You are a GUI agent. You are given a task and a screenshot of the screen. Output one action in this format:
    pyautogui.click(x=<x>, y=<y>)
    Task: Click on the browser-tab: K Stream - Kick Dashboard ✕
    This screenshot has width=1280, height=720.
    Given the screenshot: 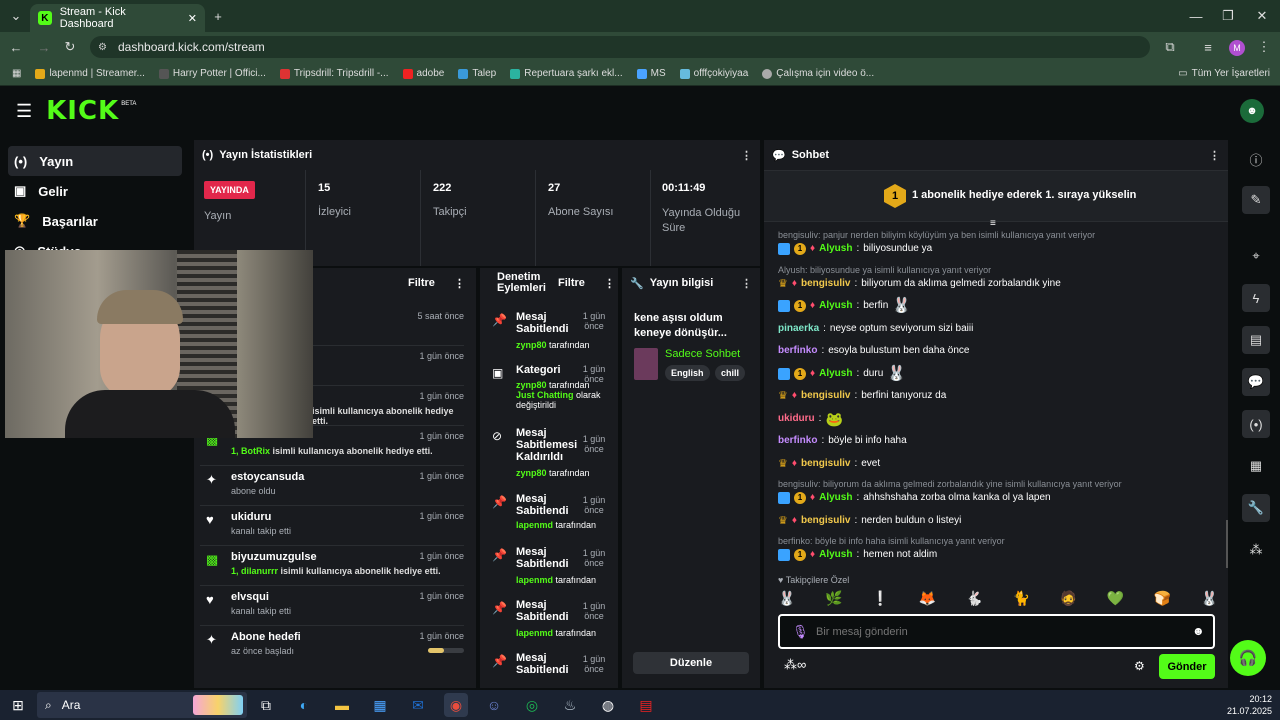 What is the action you would take?
    pyautogui.click(x=117, y=18)
    